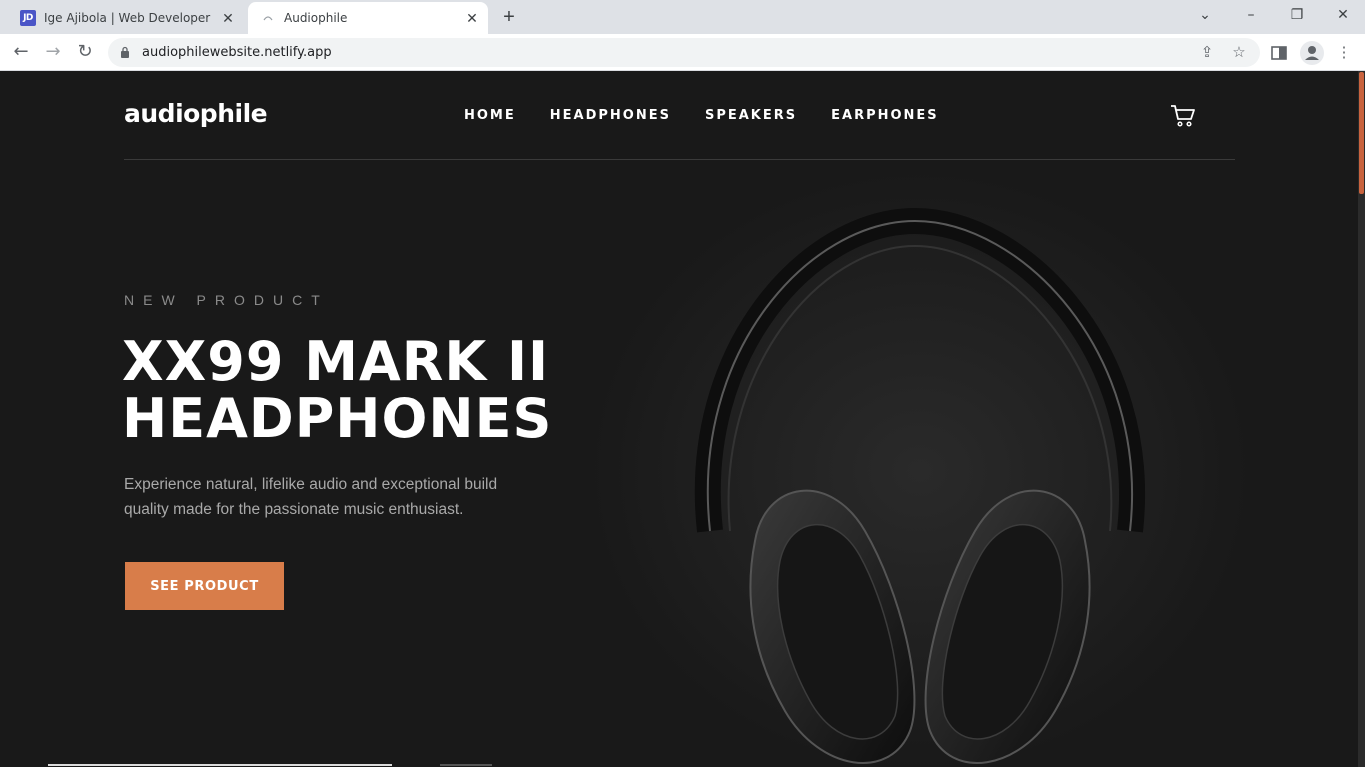 Image resolution: width=1365 pixels, height=767 pixels. I want to click on nav-link-headphones: HEADPHONES, so click(610, 115).